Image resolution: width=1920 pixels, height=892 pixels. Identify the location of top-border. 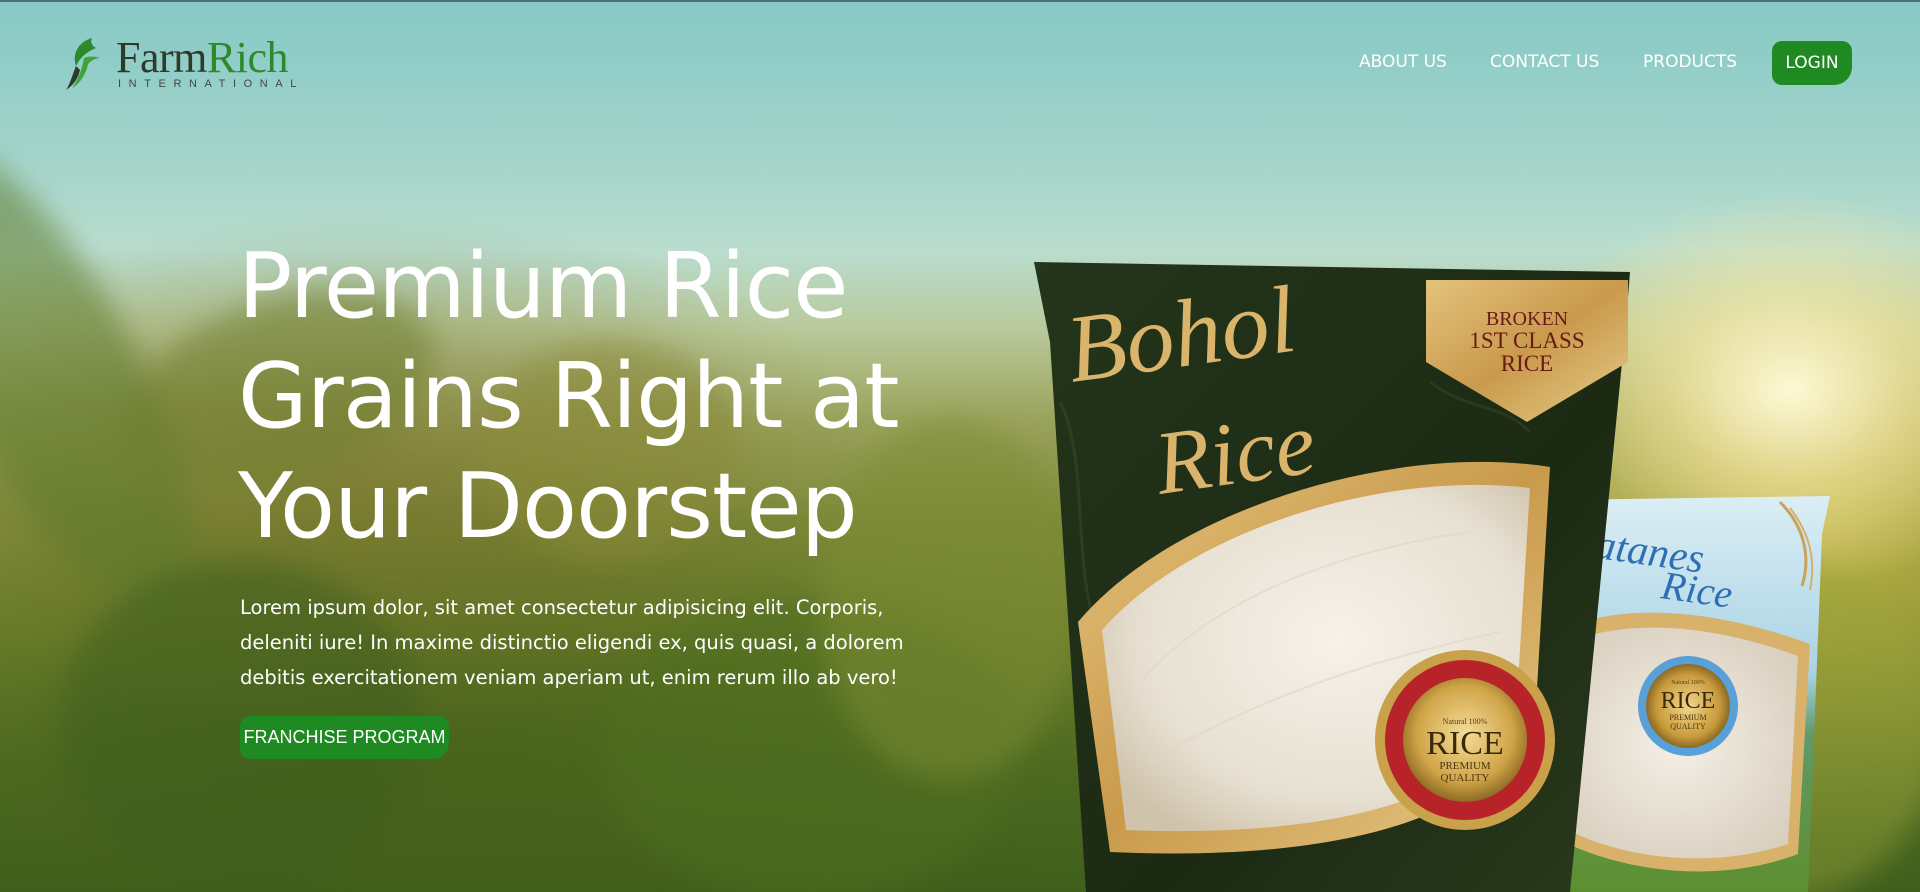
(960, 1).